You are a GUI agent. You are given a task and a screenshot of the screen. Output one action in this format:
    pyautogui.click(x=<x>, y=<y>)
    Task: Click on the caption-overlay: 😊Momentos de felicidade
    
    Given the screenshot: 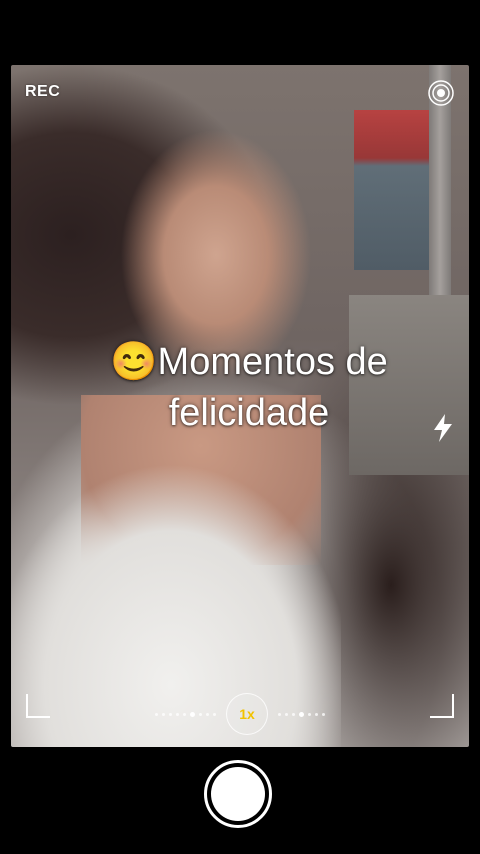 What is the action you would take?
    pyautogui.click(x=249, y=388)
    